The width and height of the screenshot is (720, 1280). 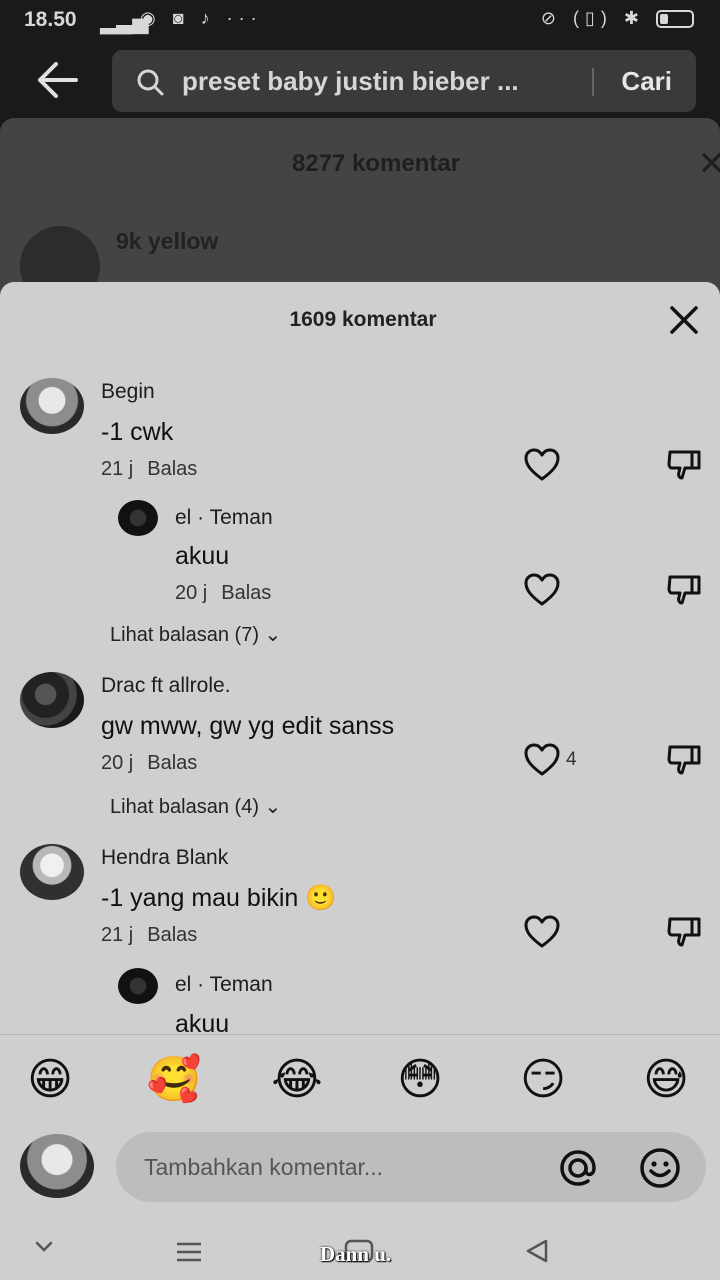 I want to click on mention-icon, so click(x=578, y=1168).